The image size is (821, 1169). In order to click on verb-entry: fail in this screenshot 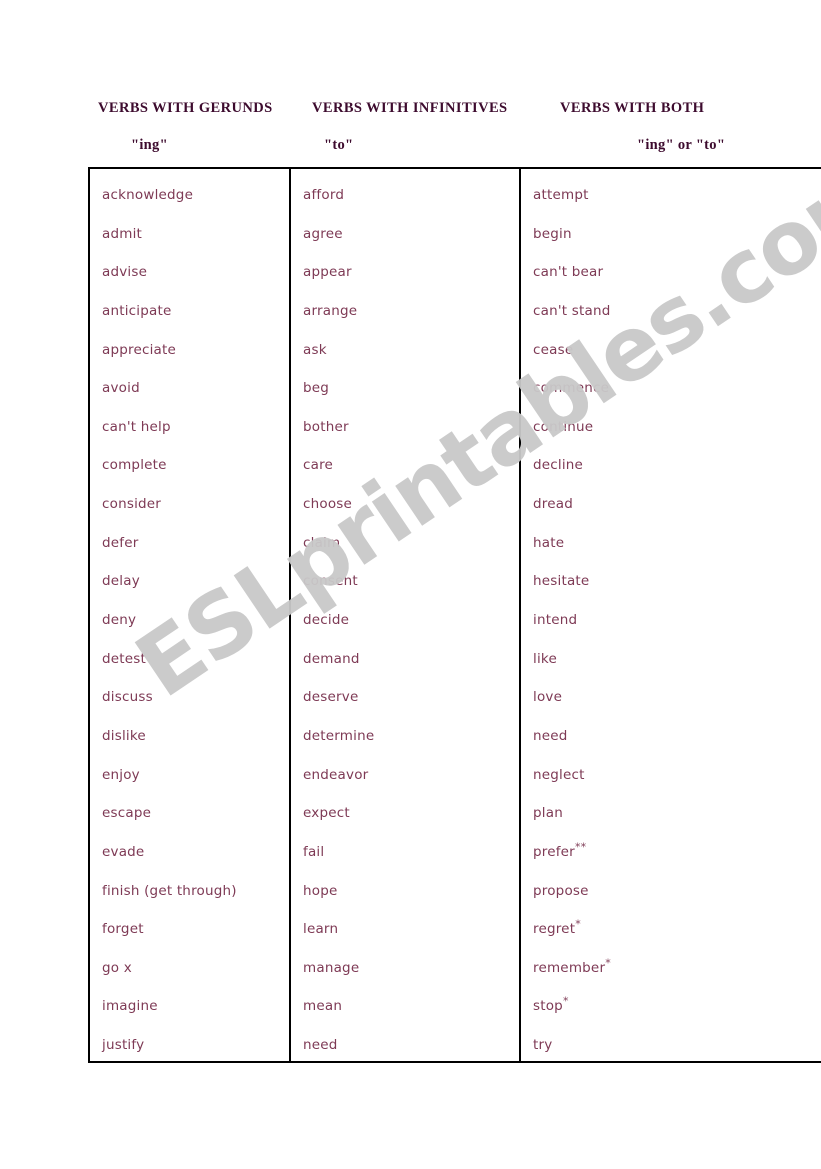, I will do `click(314, 851)`.